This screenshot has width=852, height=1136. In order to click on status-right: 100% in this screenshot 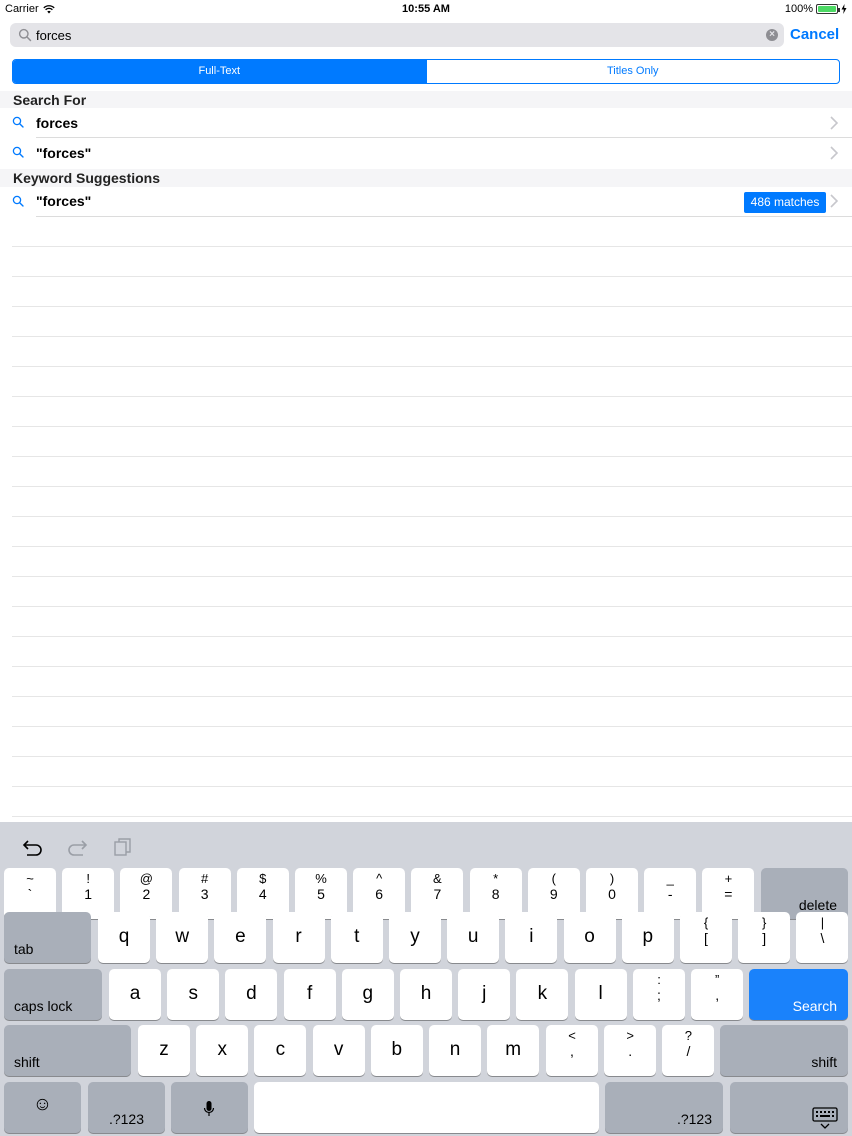, I will do `click(816, 9)`.